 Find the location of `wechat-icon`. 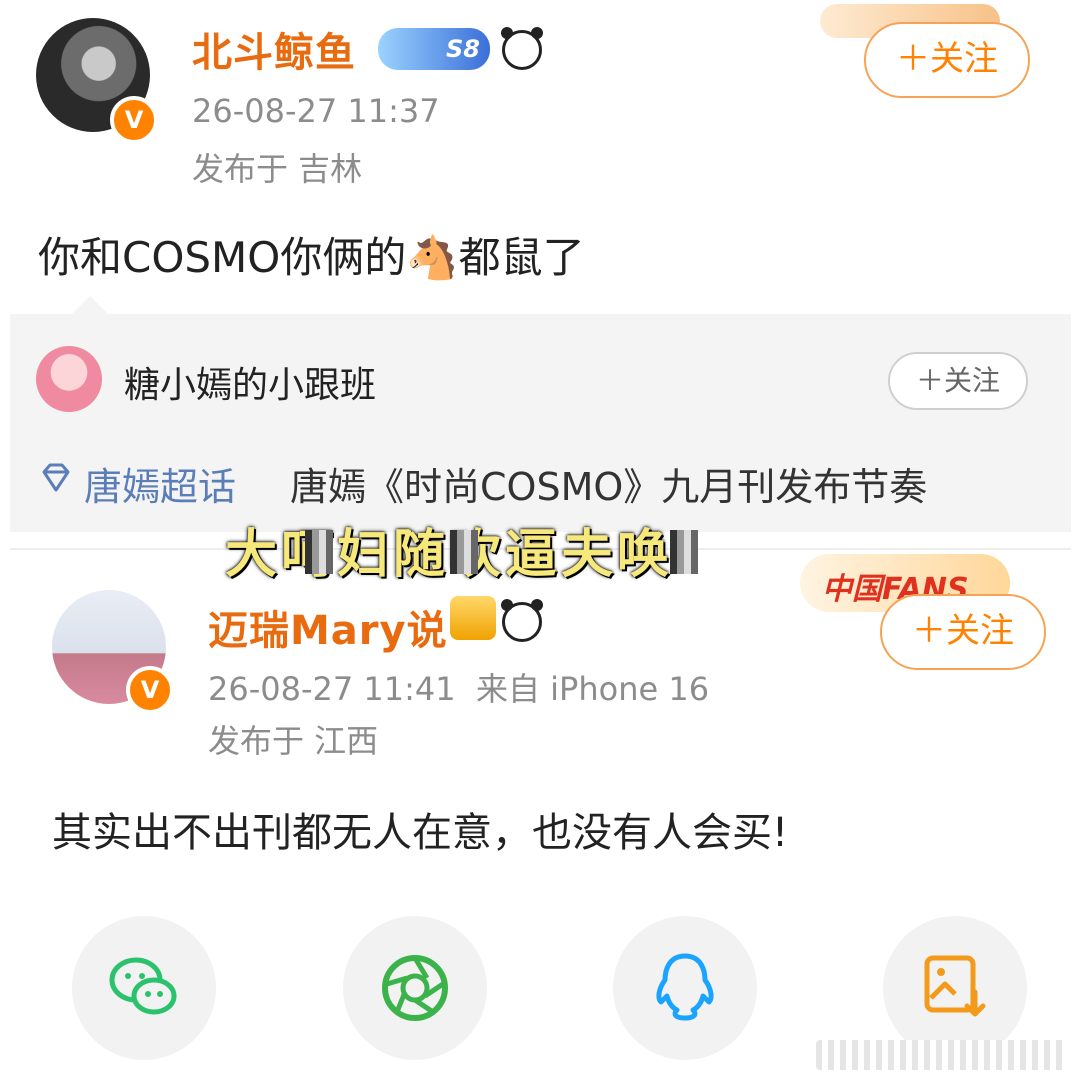

wechat-icon is located at coordinates (143, 986).